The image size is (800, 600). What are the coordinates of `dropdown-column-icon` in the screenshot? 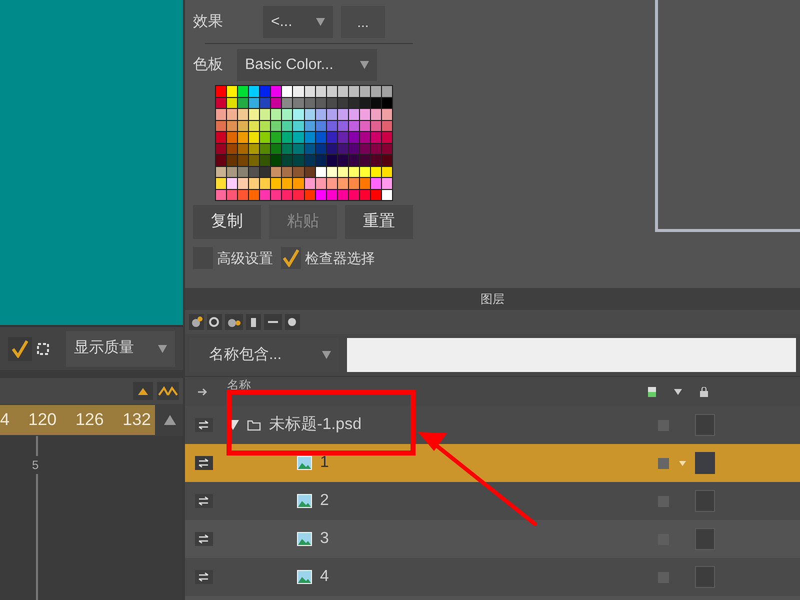 It's located at (678, 391).